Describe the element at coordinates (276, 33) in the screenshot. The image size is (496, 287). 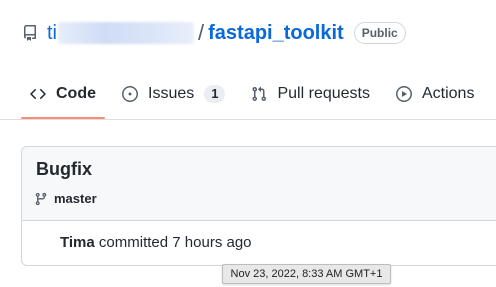
I see `repo-name-link: fastapi_toolkit` at that location.